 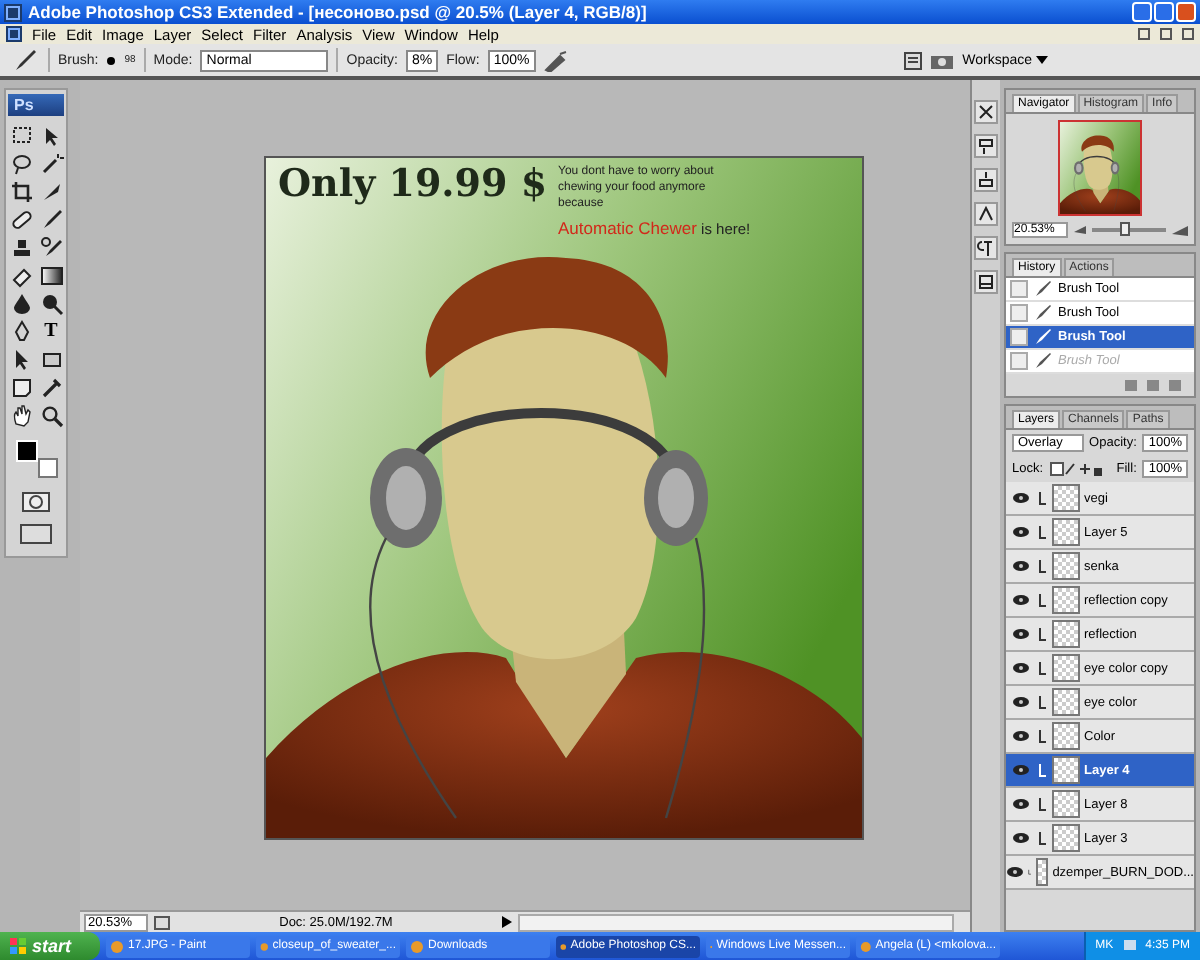 What do you see at coordinates (21, 304) in the screenshot?
I see `drop-icon` at bounding box center [21, 304].